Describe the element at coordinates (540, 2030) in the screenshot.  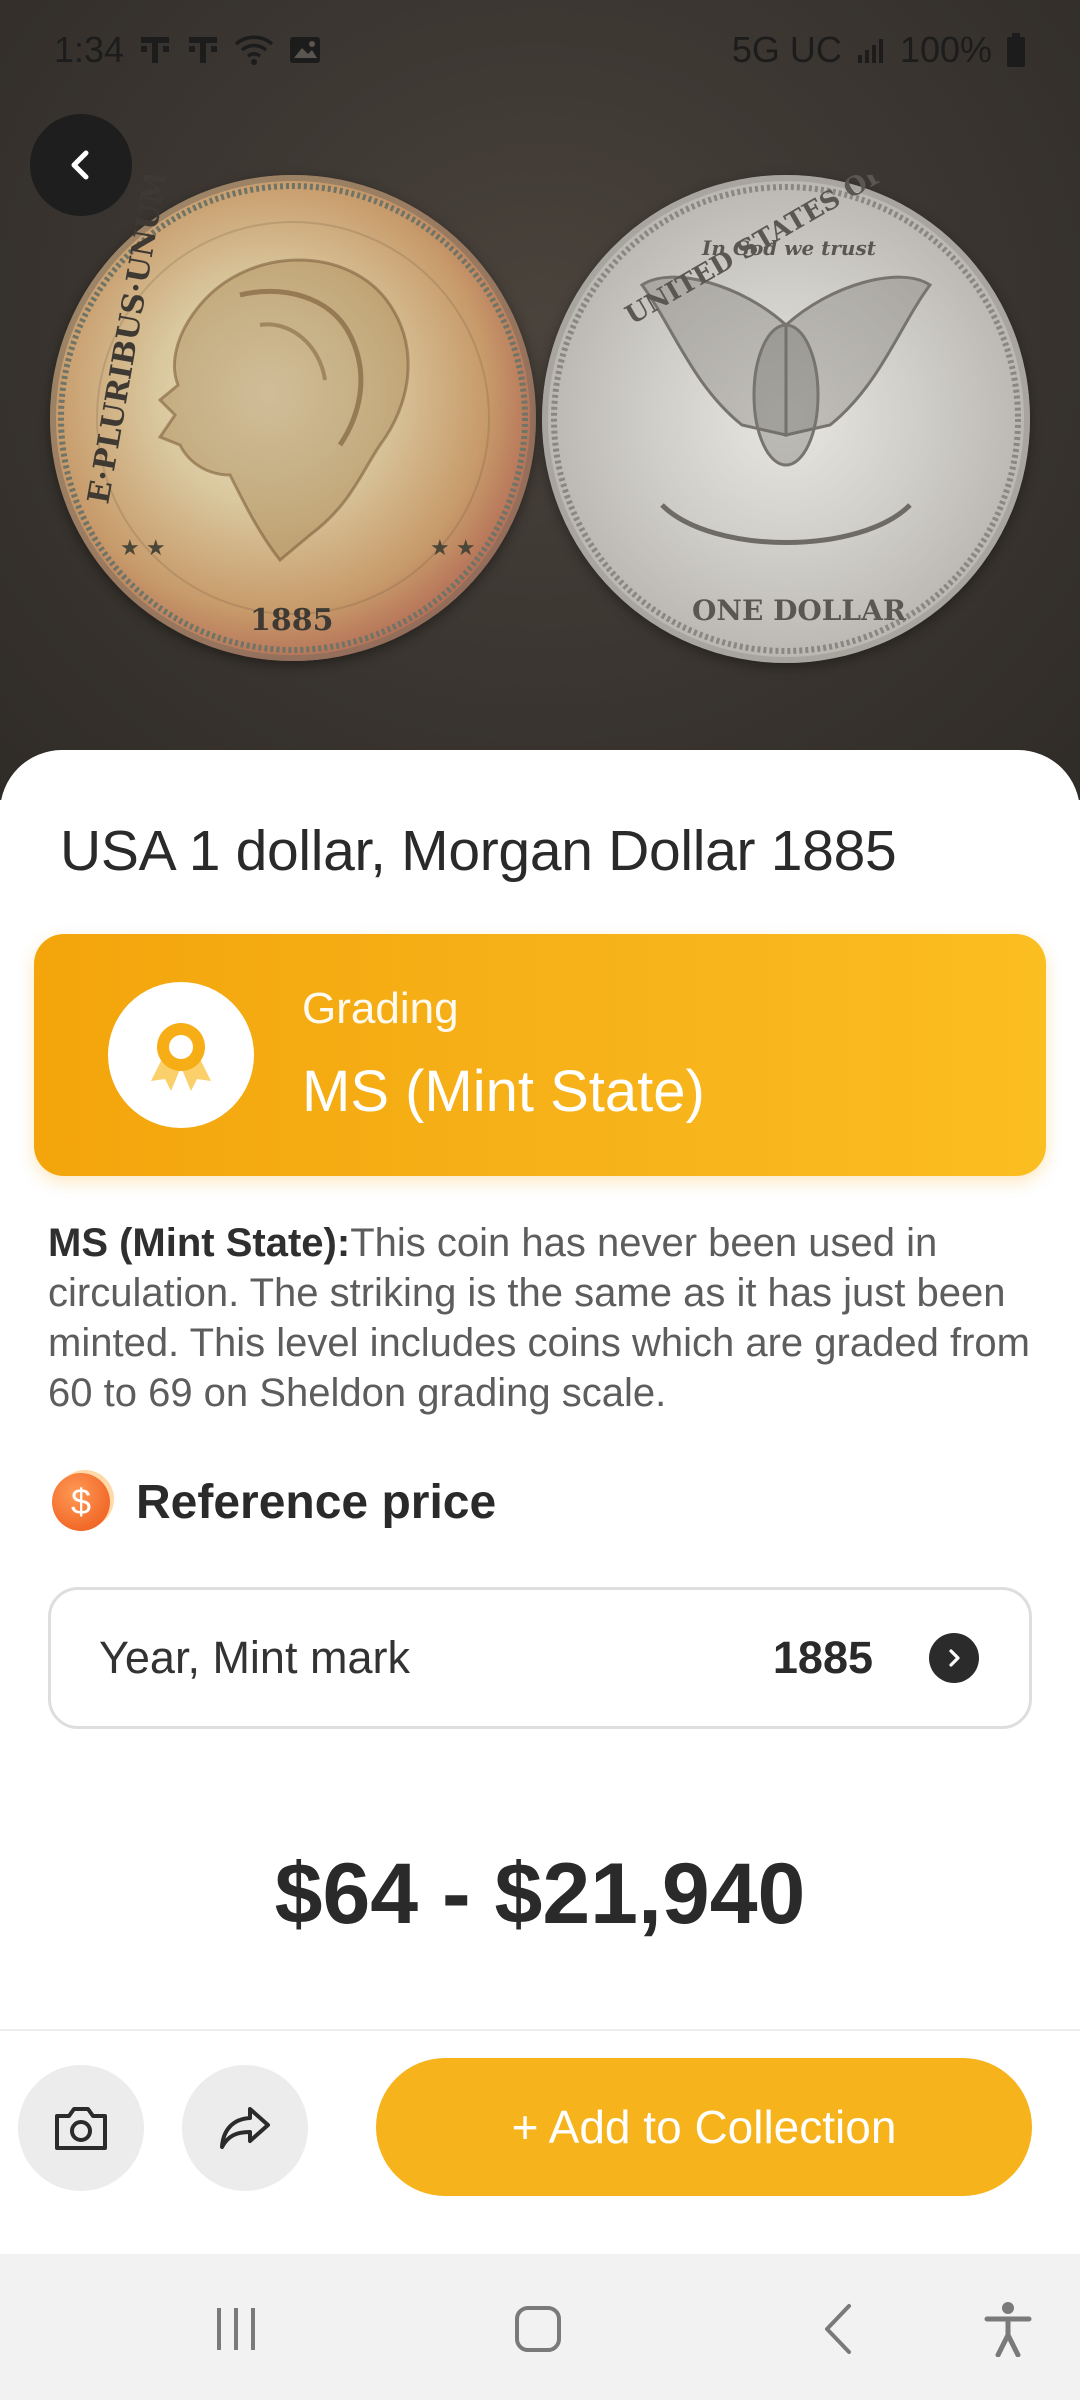
I see `bottom-divider` at that location.